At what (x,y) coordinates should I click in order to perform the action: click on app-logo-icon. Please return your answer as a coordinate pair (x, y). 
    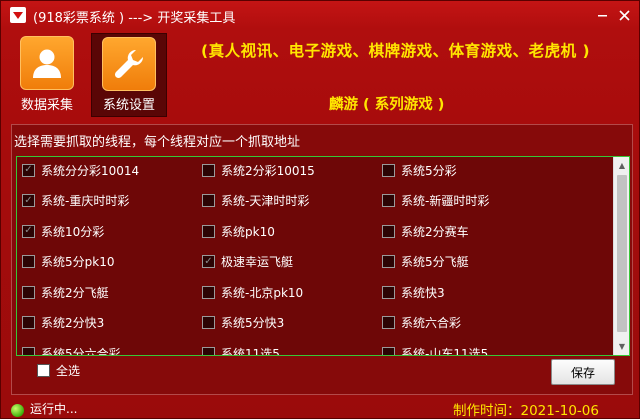
    Looking at the image, I should click on (18, 15).